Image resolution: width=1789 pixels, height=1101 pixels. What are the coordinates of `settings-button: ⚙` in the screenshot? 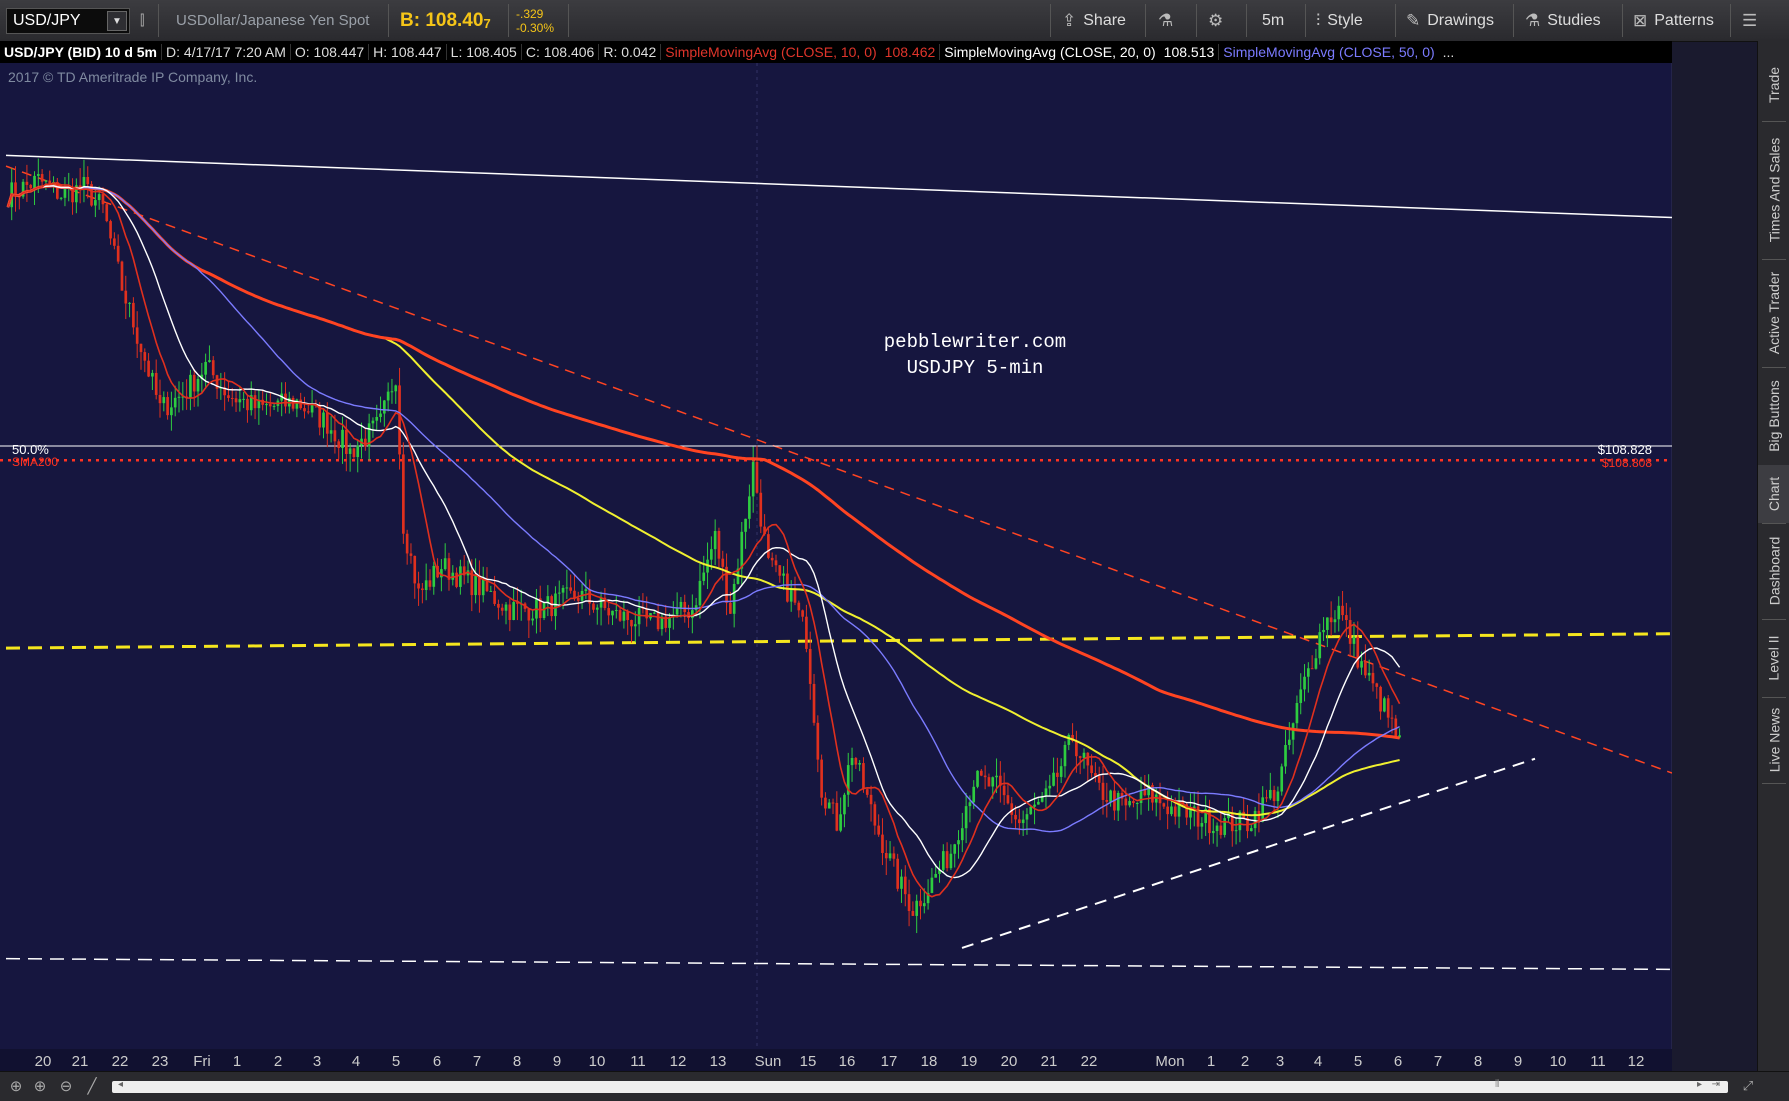 It's located at (1215, 20).